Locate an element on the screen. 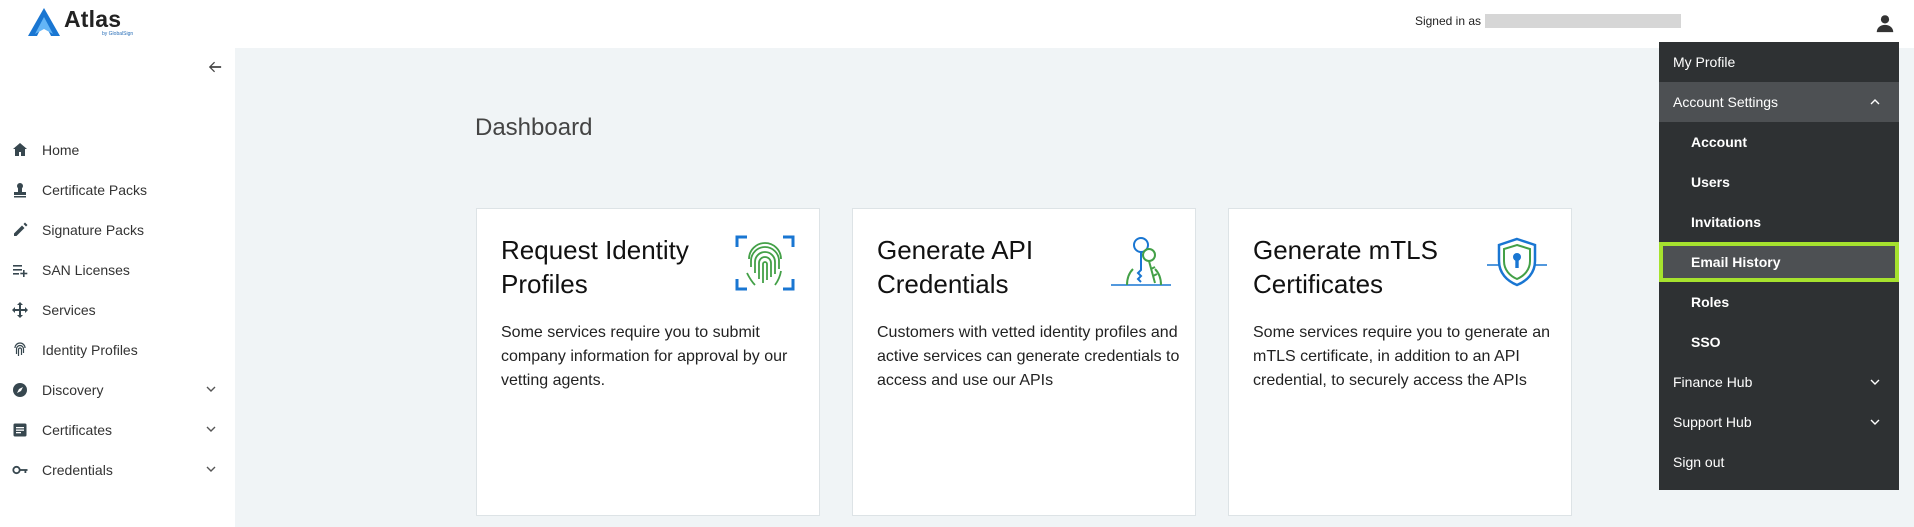 This screenshot has width=1914, height=527. arrows-move-icon is located at coordinates (20, 310).